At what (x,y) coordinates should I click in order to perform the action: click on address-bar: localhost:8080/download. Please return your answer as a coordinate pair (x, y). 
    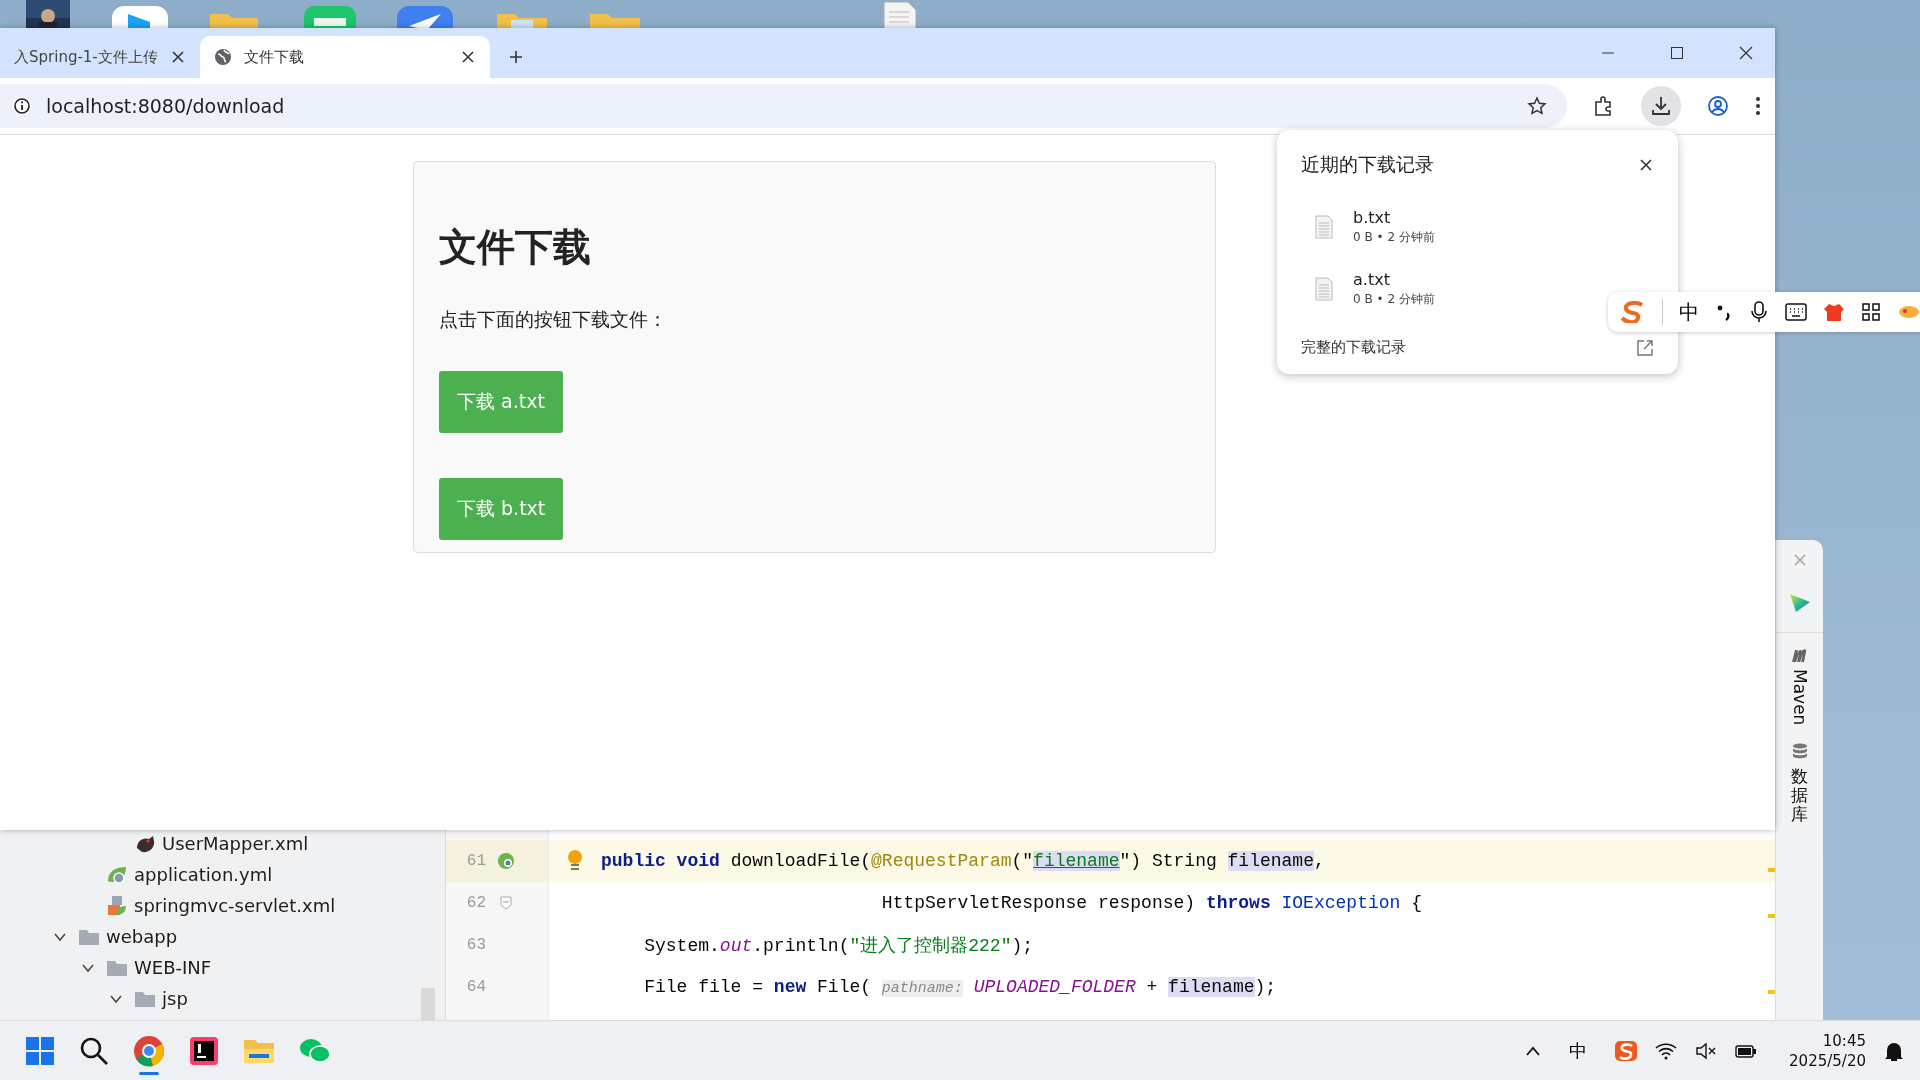
    Looking at the image, I should click on (783, 106).